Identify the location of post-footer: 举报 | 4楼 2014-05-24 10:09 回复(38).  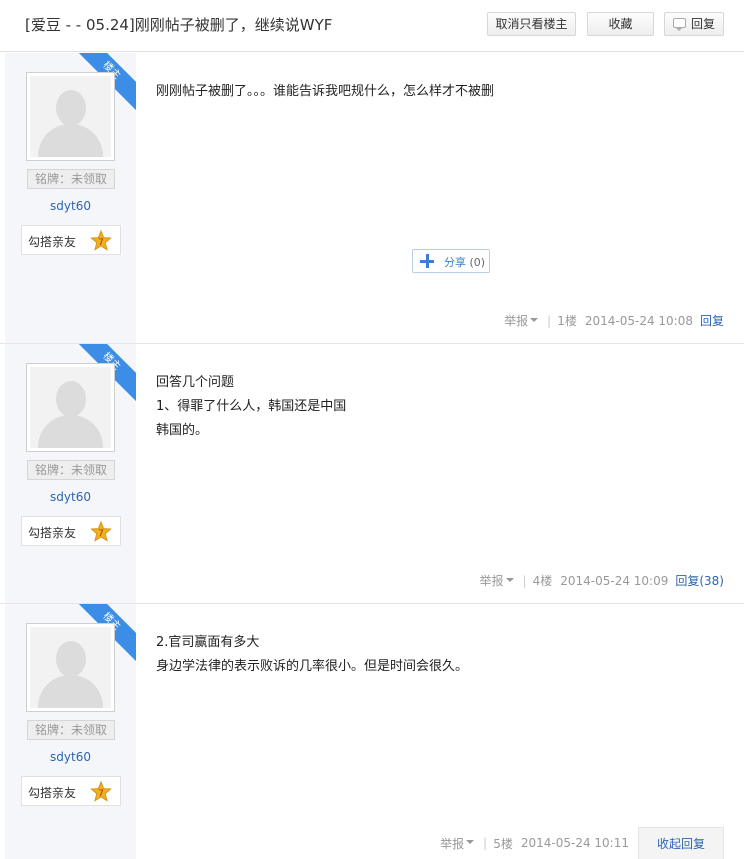
(601, 580).